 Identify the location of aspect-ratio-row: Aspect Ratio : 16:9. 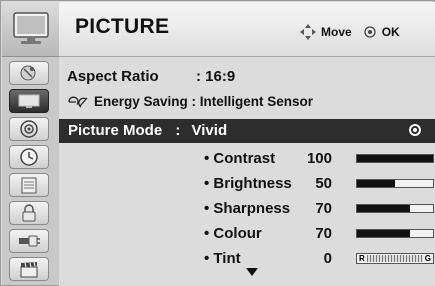
(151, 76).